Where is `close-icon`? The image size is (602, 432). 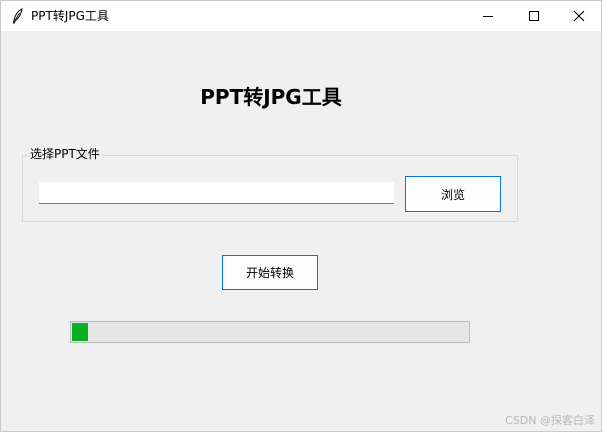
close-icon is located at coordinates (579, 16).